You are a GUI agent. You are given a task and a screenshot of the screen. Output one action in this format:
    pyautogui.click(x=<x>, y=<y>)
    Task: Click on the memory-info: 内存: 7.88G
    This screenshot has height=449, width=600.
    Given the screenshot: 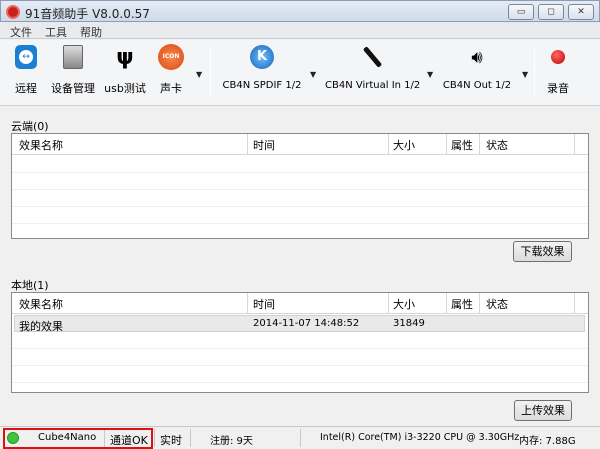 What is the action you would take?
    pyautogui.click(x=547, y=441)
    